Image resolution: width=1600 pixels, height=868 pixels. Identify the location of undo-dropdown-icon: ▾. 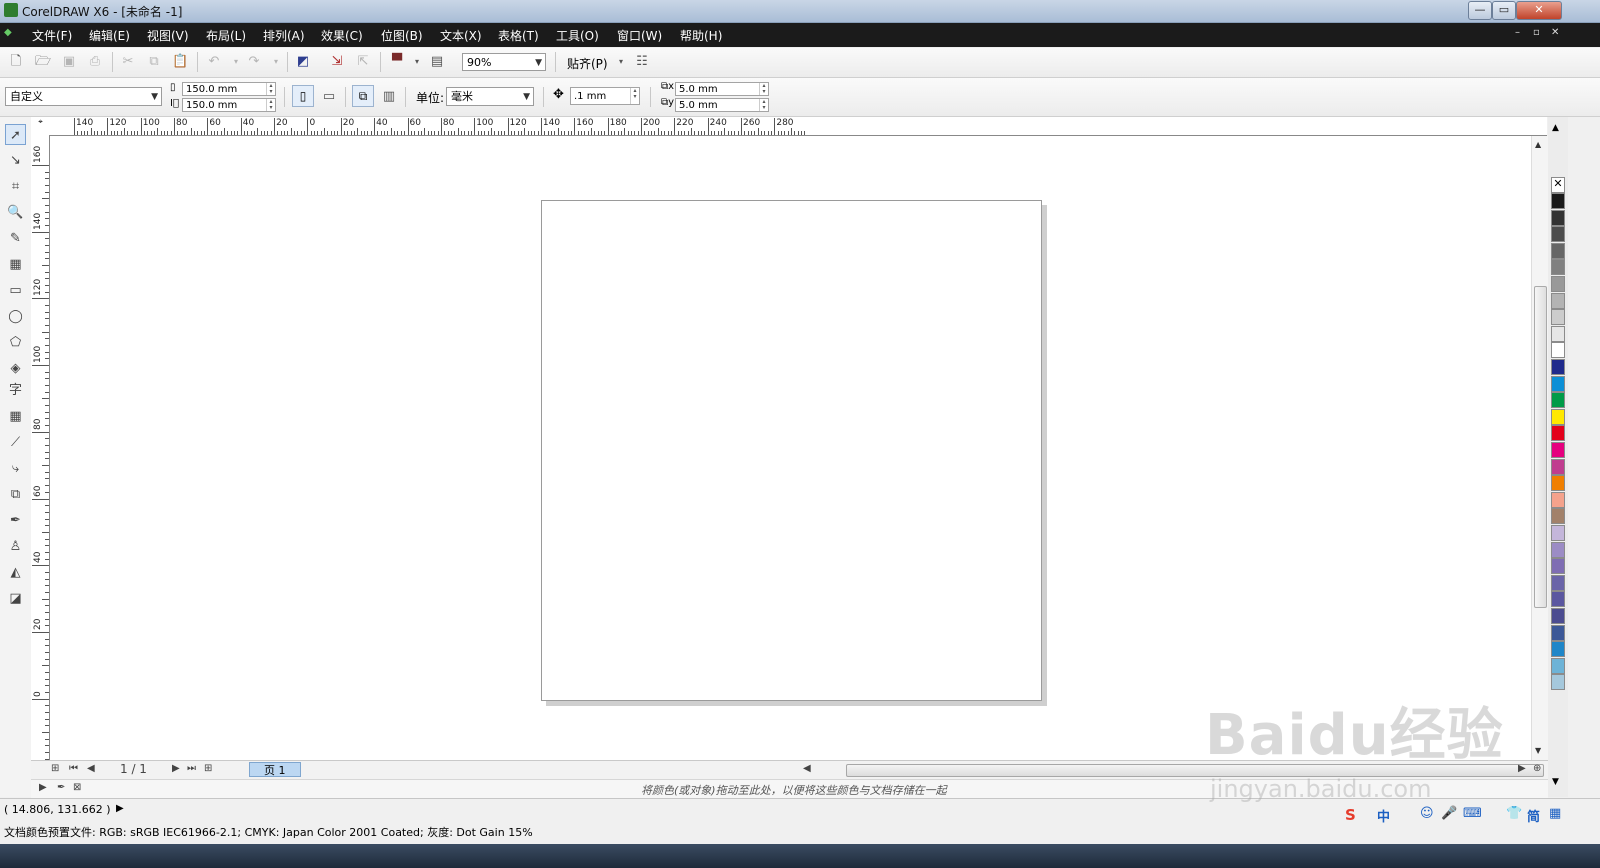
(236, 62).